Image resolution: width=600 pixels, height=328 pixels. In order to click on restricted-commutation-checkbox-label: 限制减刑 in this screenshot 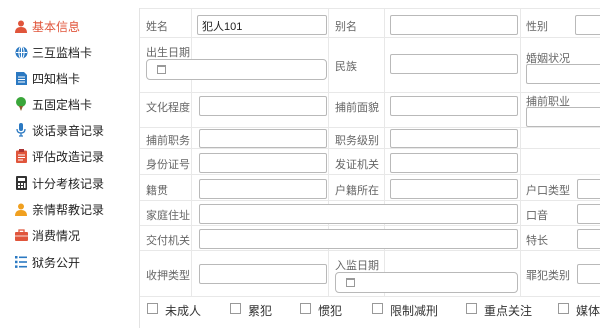, I will do `click(414, 311)`.